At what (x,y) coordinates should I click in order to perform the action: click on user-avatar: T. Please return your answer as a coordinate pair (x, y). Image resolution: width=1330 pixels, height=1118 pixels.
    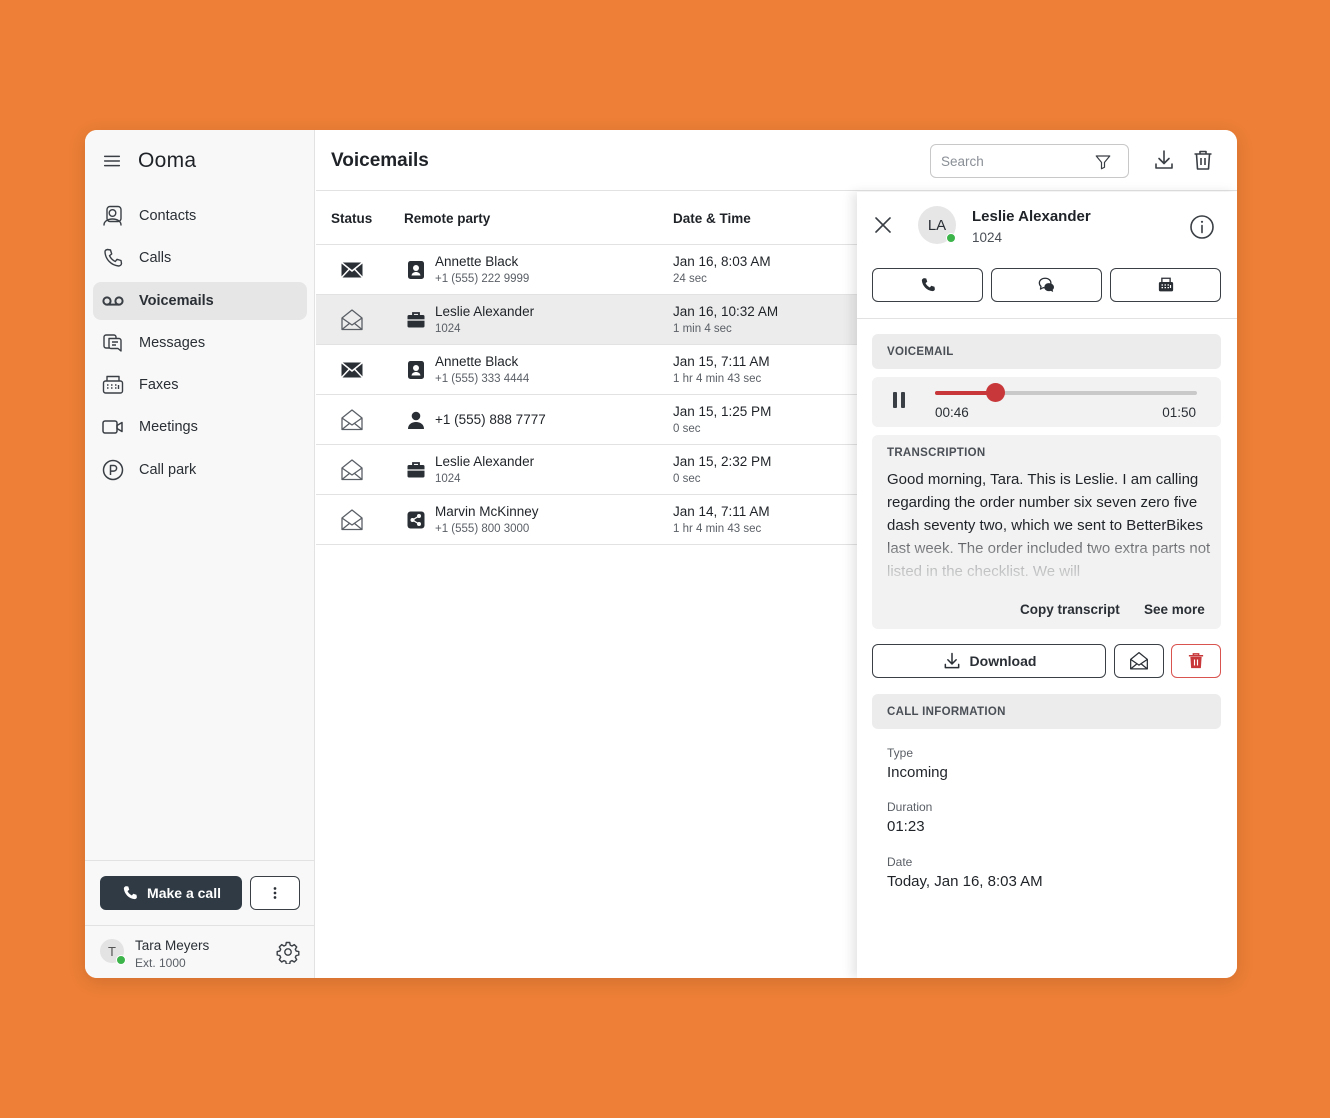
    Looking at the image, I should click on (113, 952).